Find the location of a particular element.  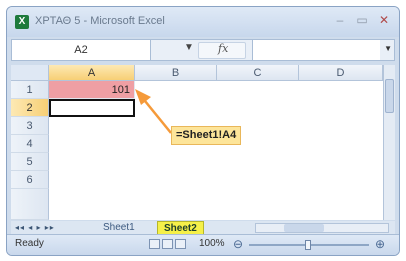

select-all-corner is located at coordinates (30, 73).